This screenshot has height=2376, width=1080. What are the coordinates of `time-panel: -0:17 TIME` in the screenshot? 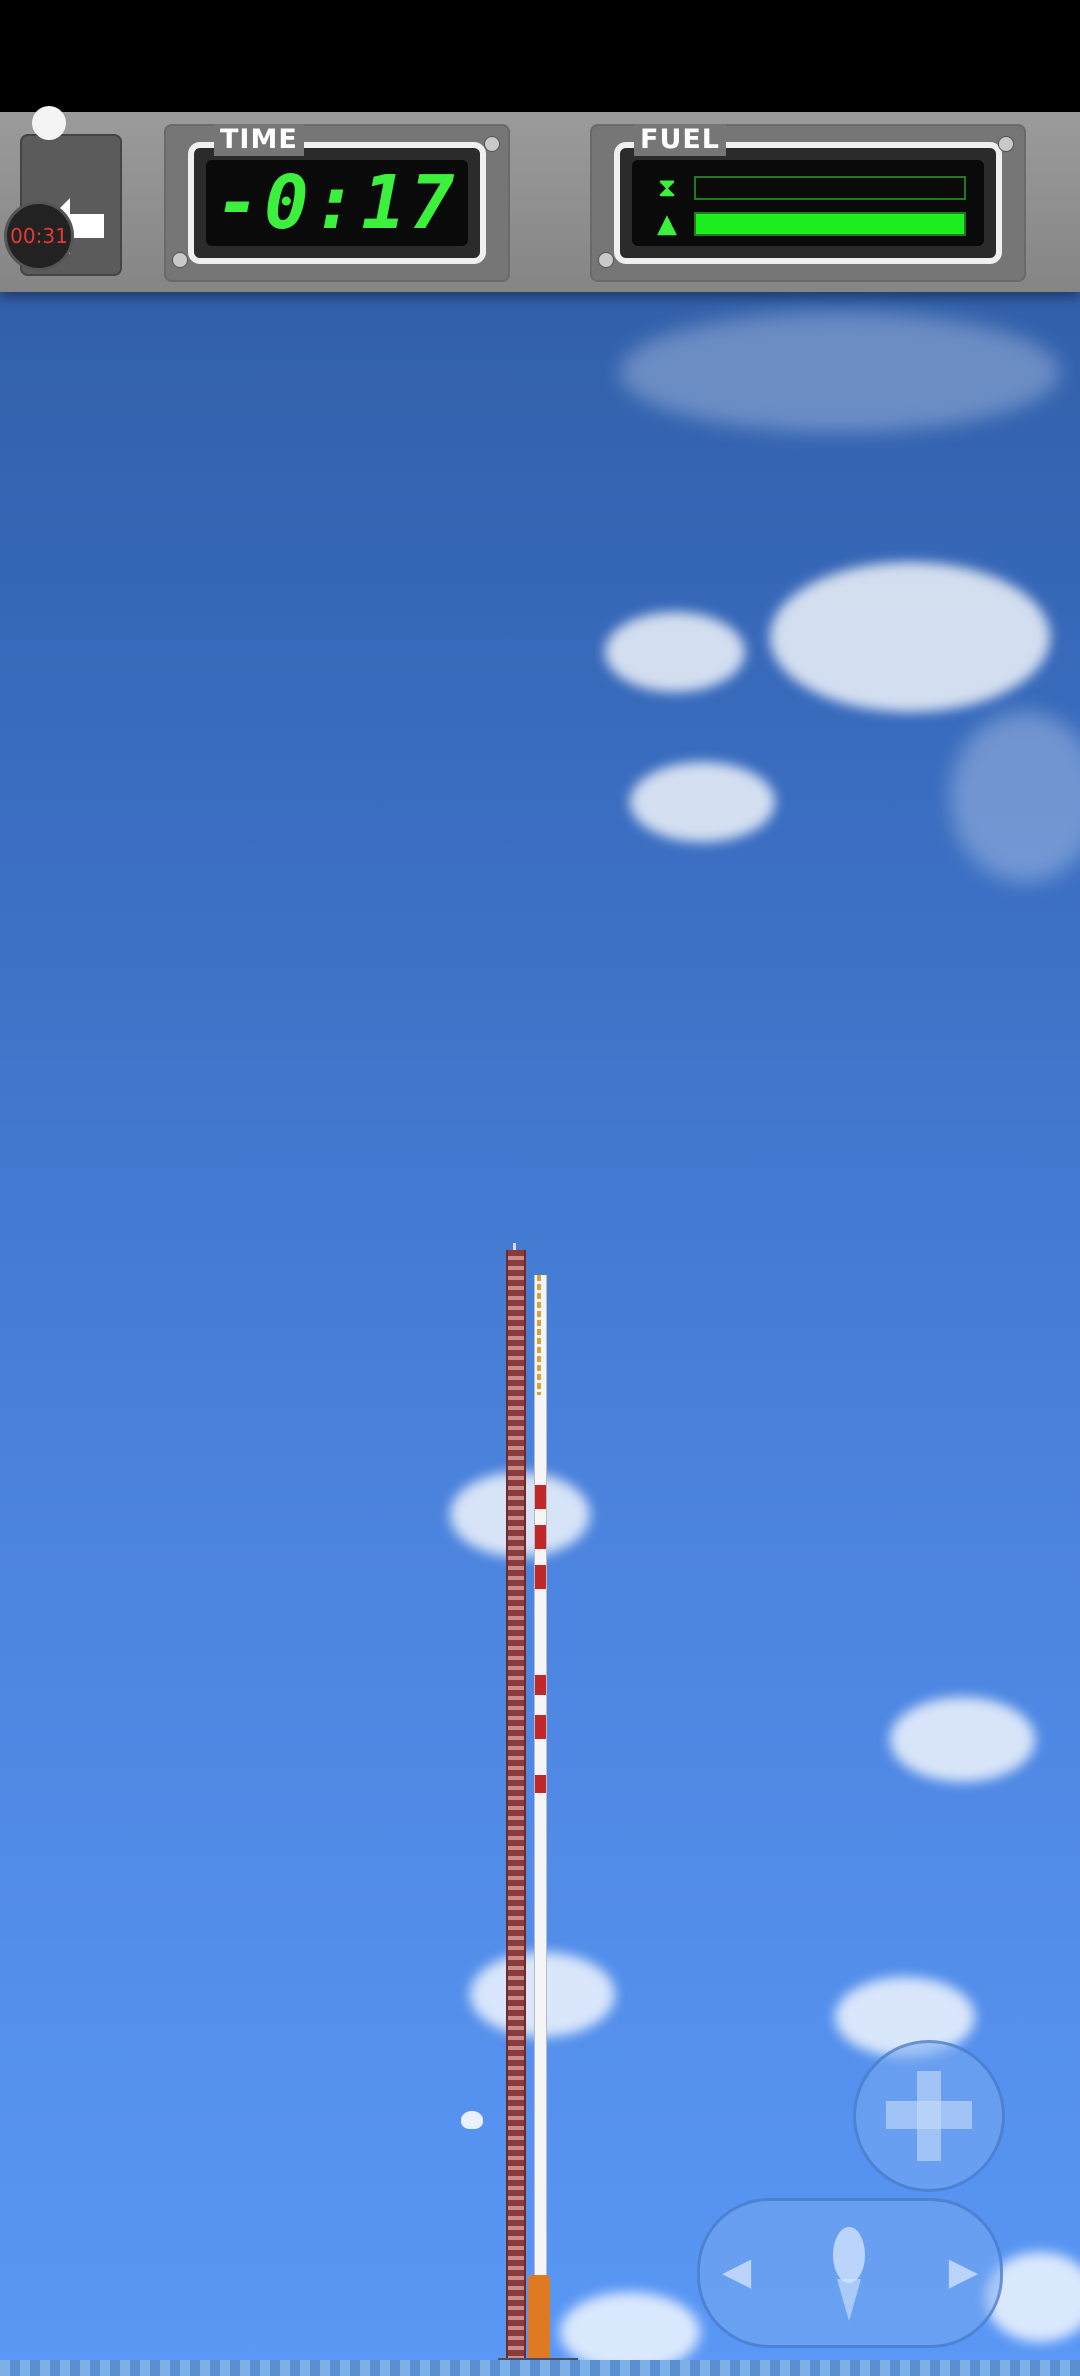 It's located at (337, 203).